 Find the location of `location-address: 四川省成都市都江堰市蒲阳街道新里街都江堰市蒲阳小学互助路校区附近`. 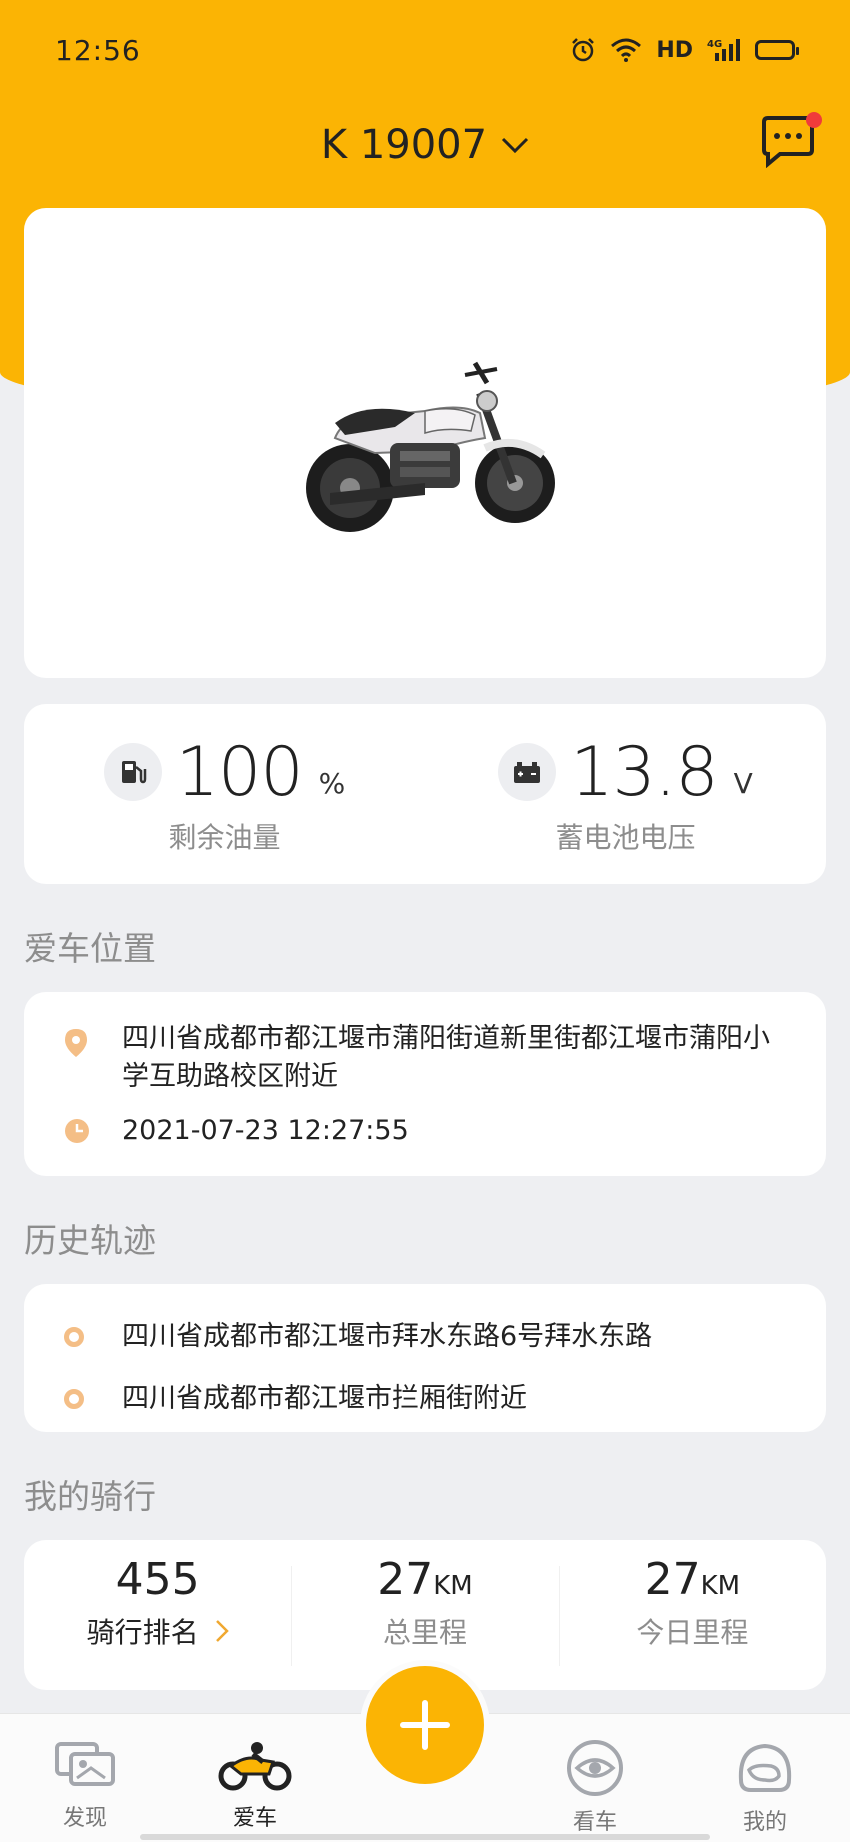

location-address: 四川省成都市都江堰市蒲阳街道新里街都江堰市蒲阳小学互助路校区附近 is located at coordinates (446, 1057).